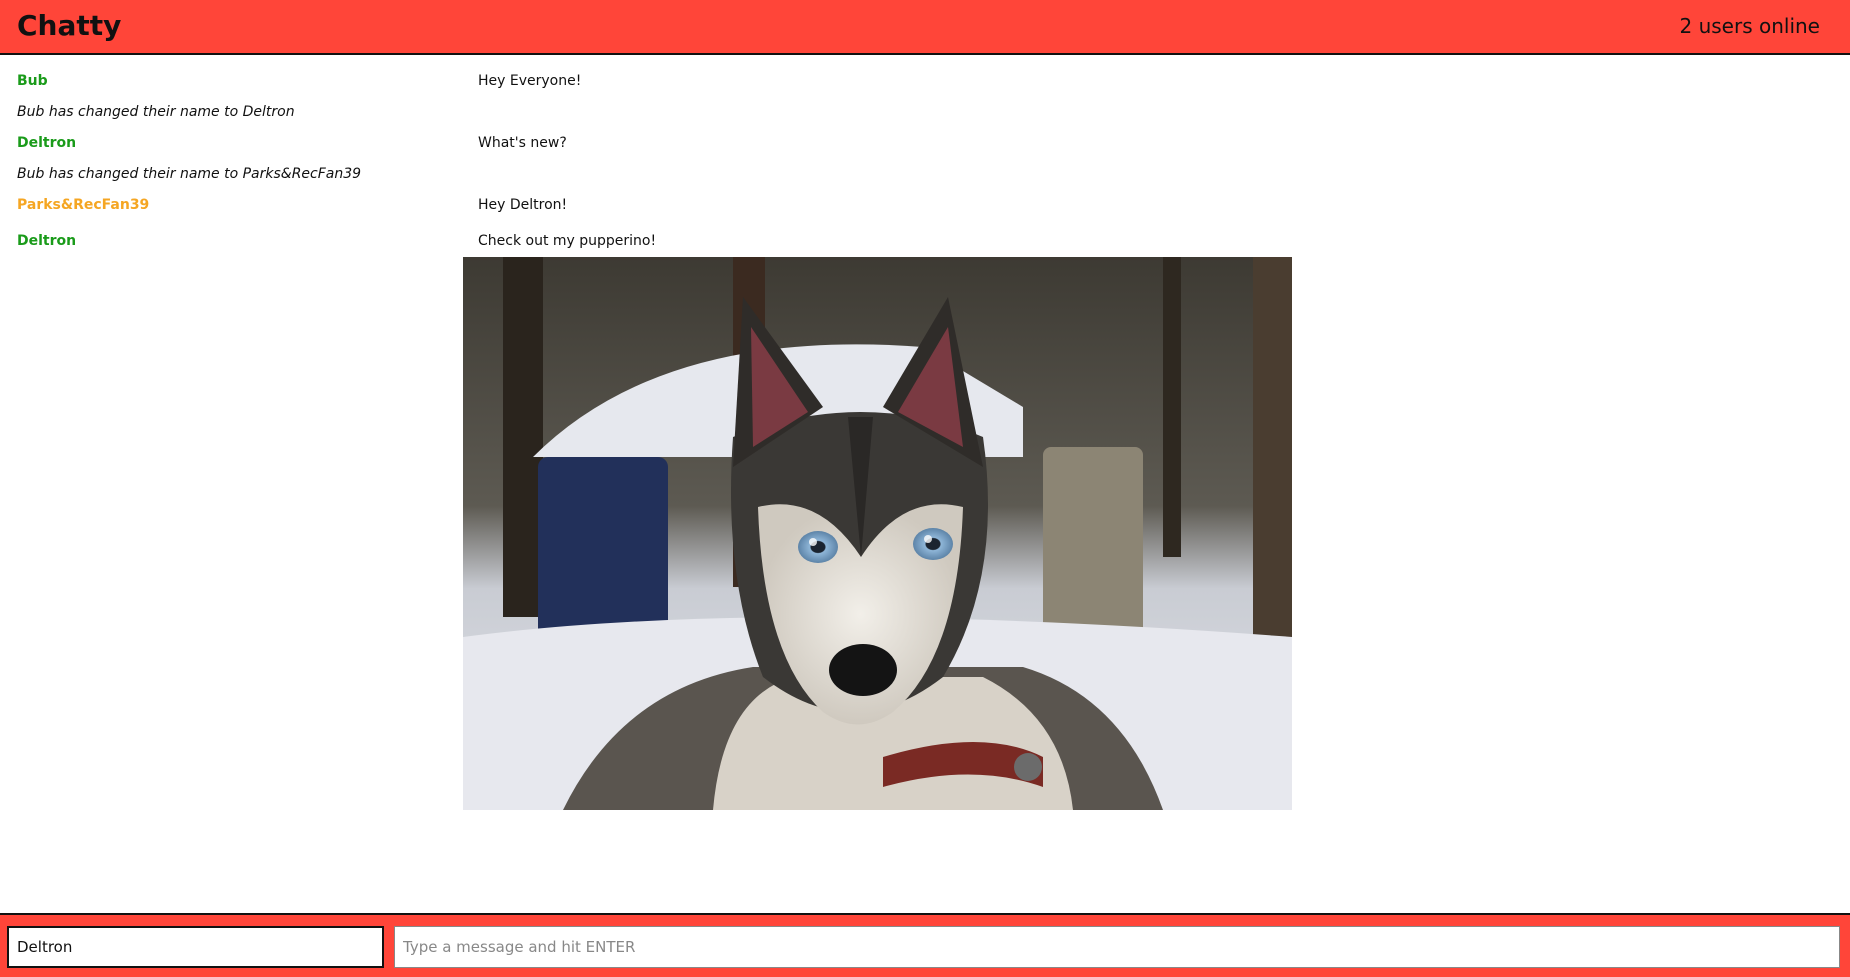  I want to click on message-content: Check out my pupperino!, so click(567, 241).